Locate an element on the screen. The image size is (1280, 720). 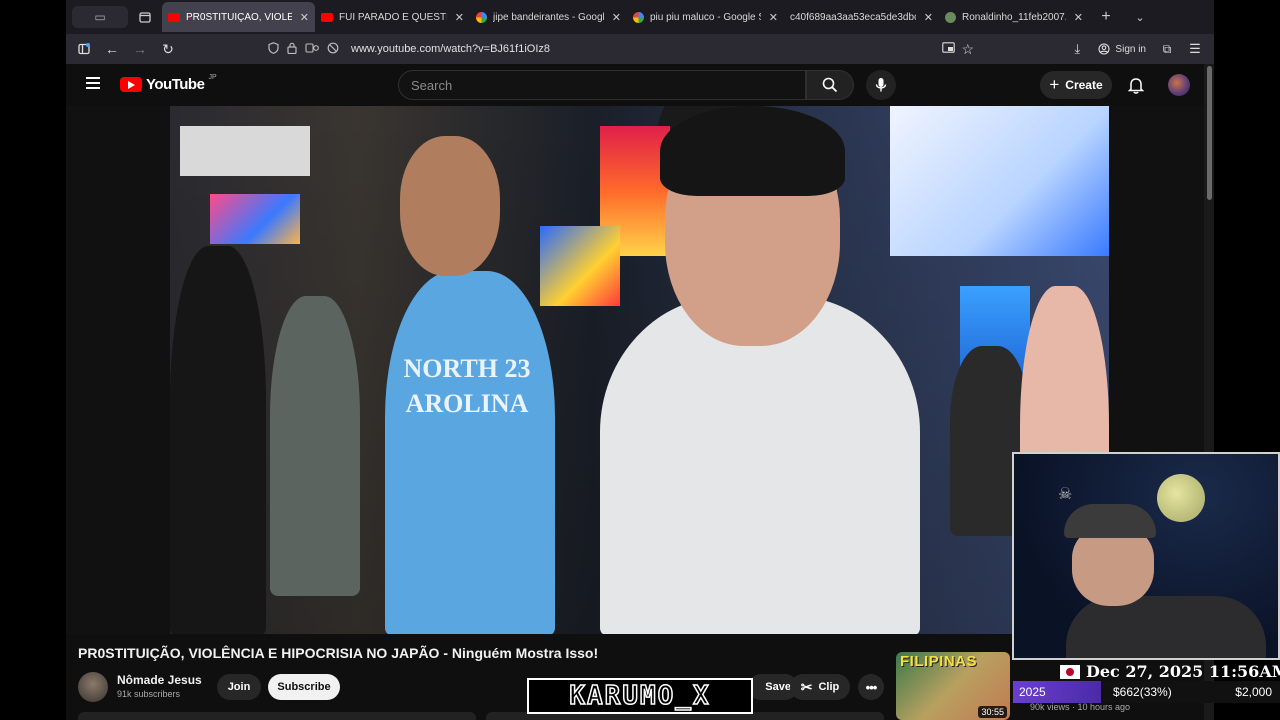
create-label: Create is located at coordinates (1084, 85).